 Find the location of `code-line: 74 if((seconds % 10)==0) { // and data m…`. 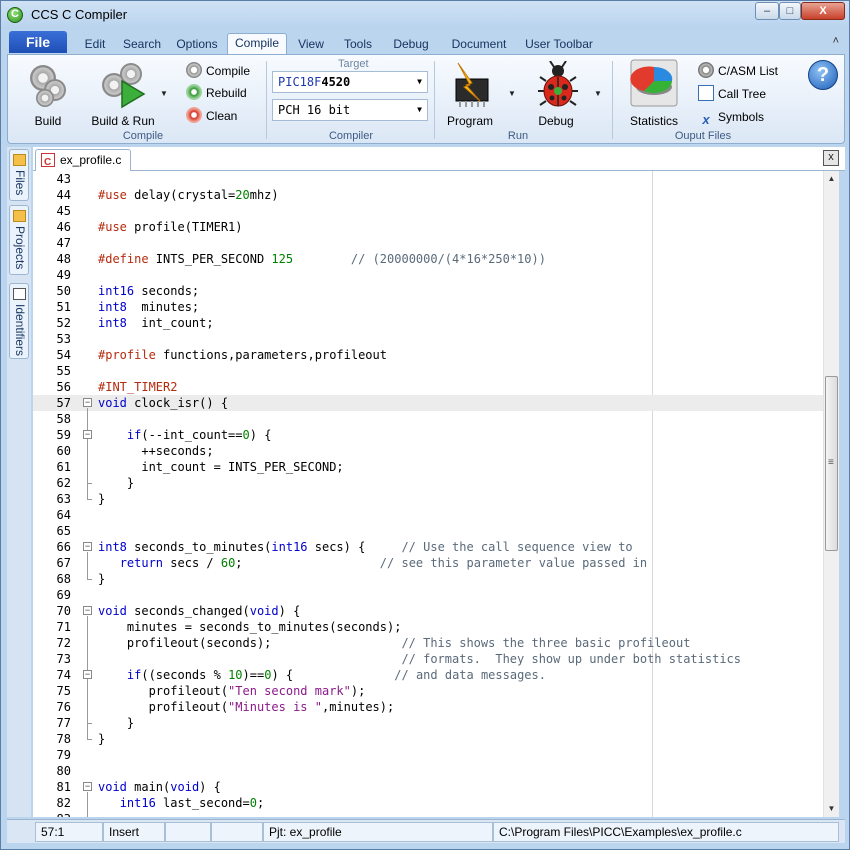

code-line: 74 if((seconds % 10)==0) { // and data m… is located at coordinates (428, 675).